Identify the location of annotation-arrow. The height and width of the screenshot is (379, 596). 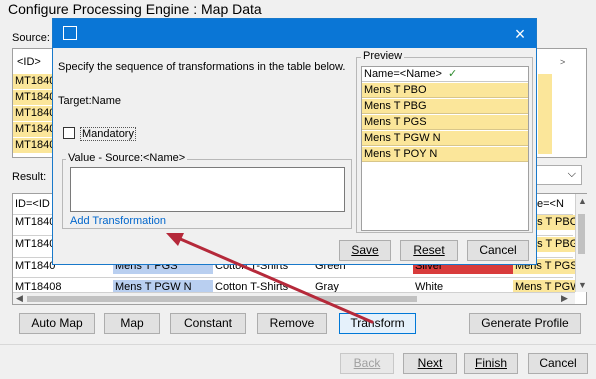
(270, 278).